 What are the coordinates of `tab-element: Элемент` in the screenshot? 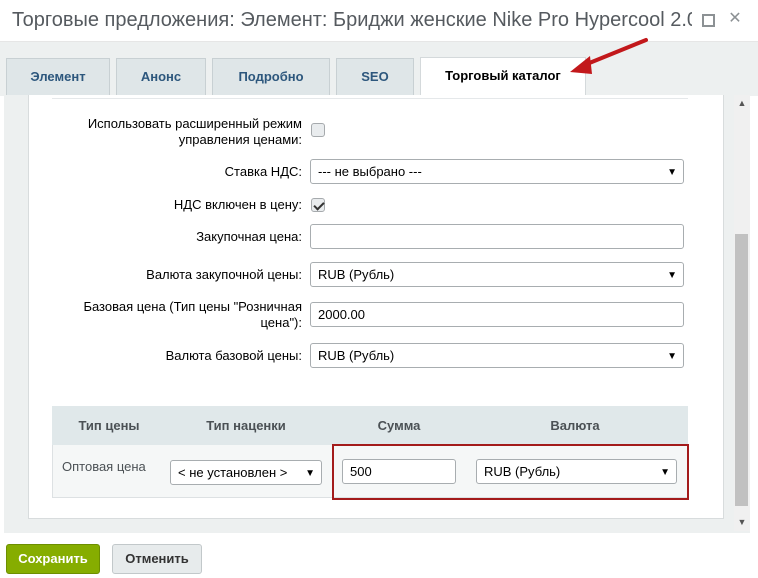 It's located at (58, 76).